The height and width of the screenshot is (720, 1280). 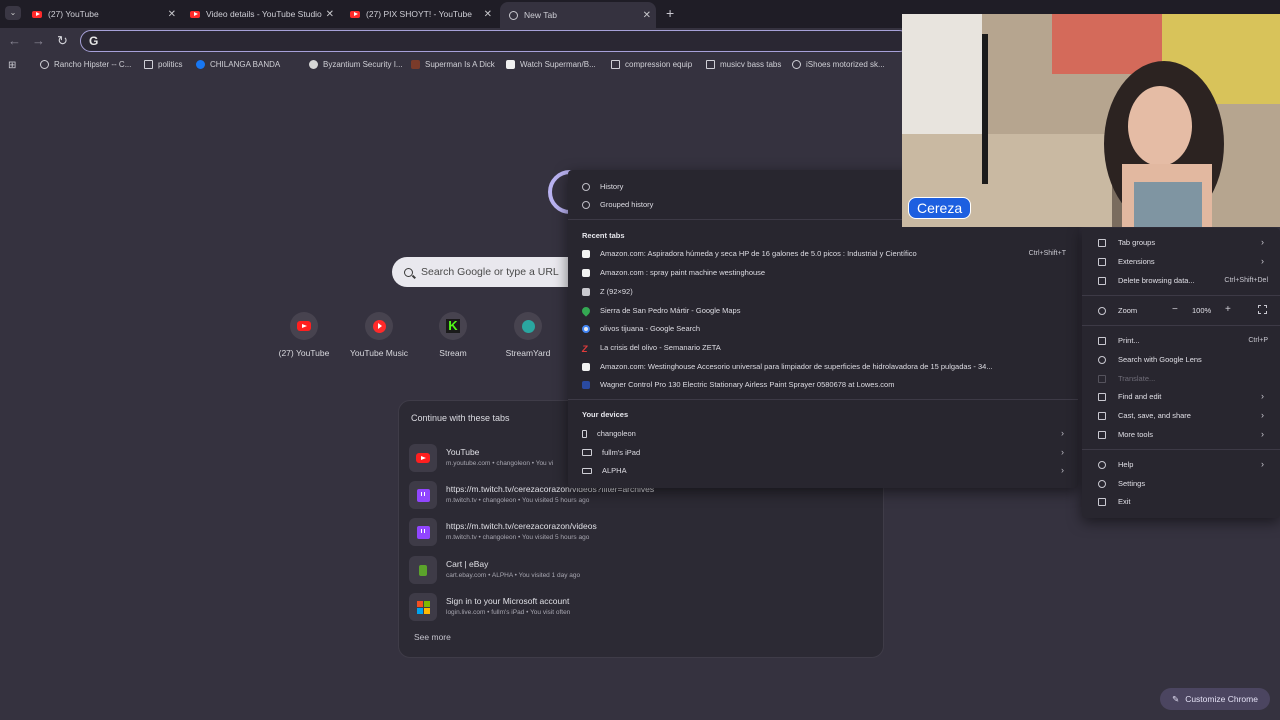 I want to click on menu-item-more-tools: More tools, so click(x=1125, y=434).